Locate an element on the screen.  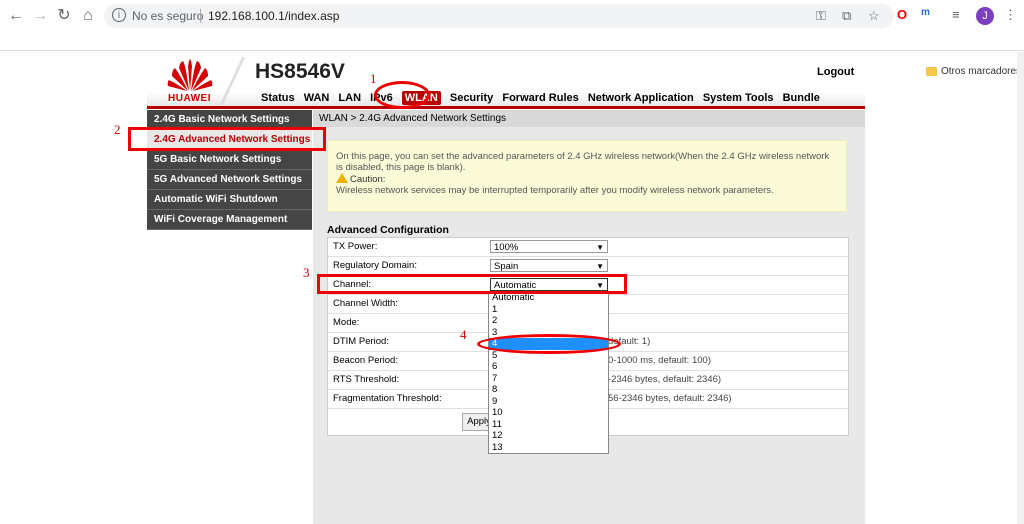
menu-system-tools: System Tools is located at coordinates (738, 98).